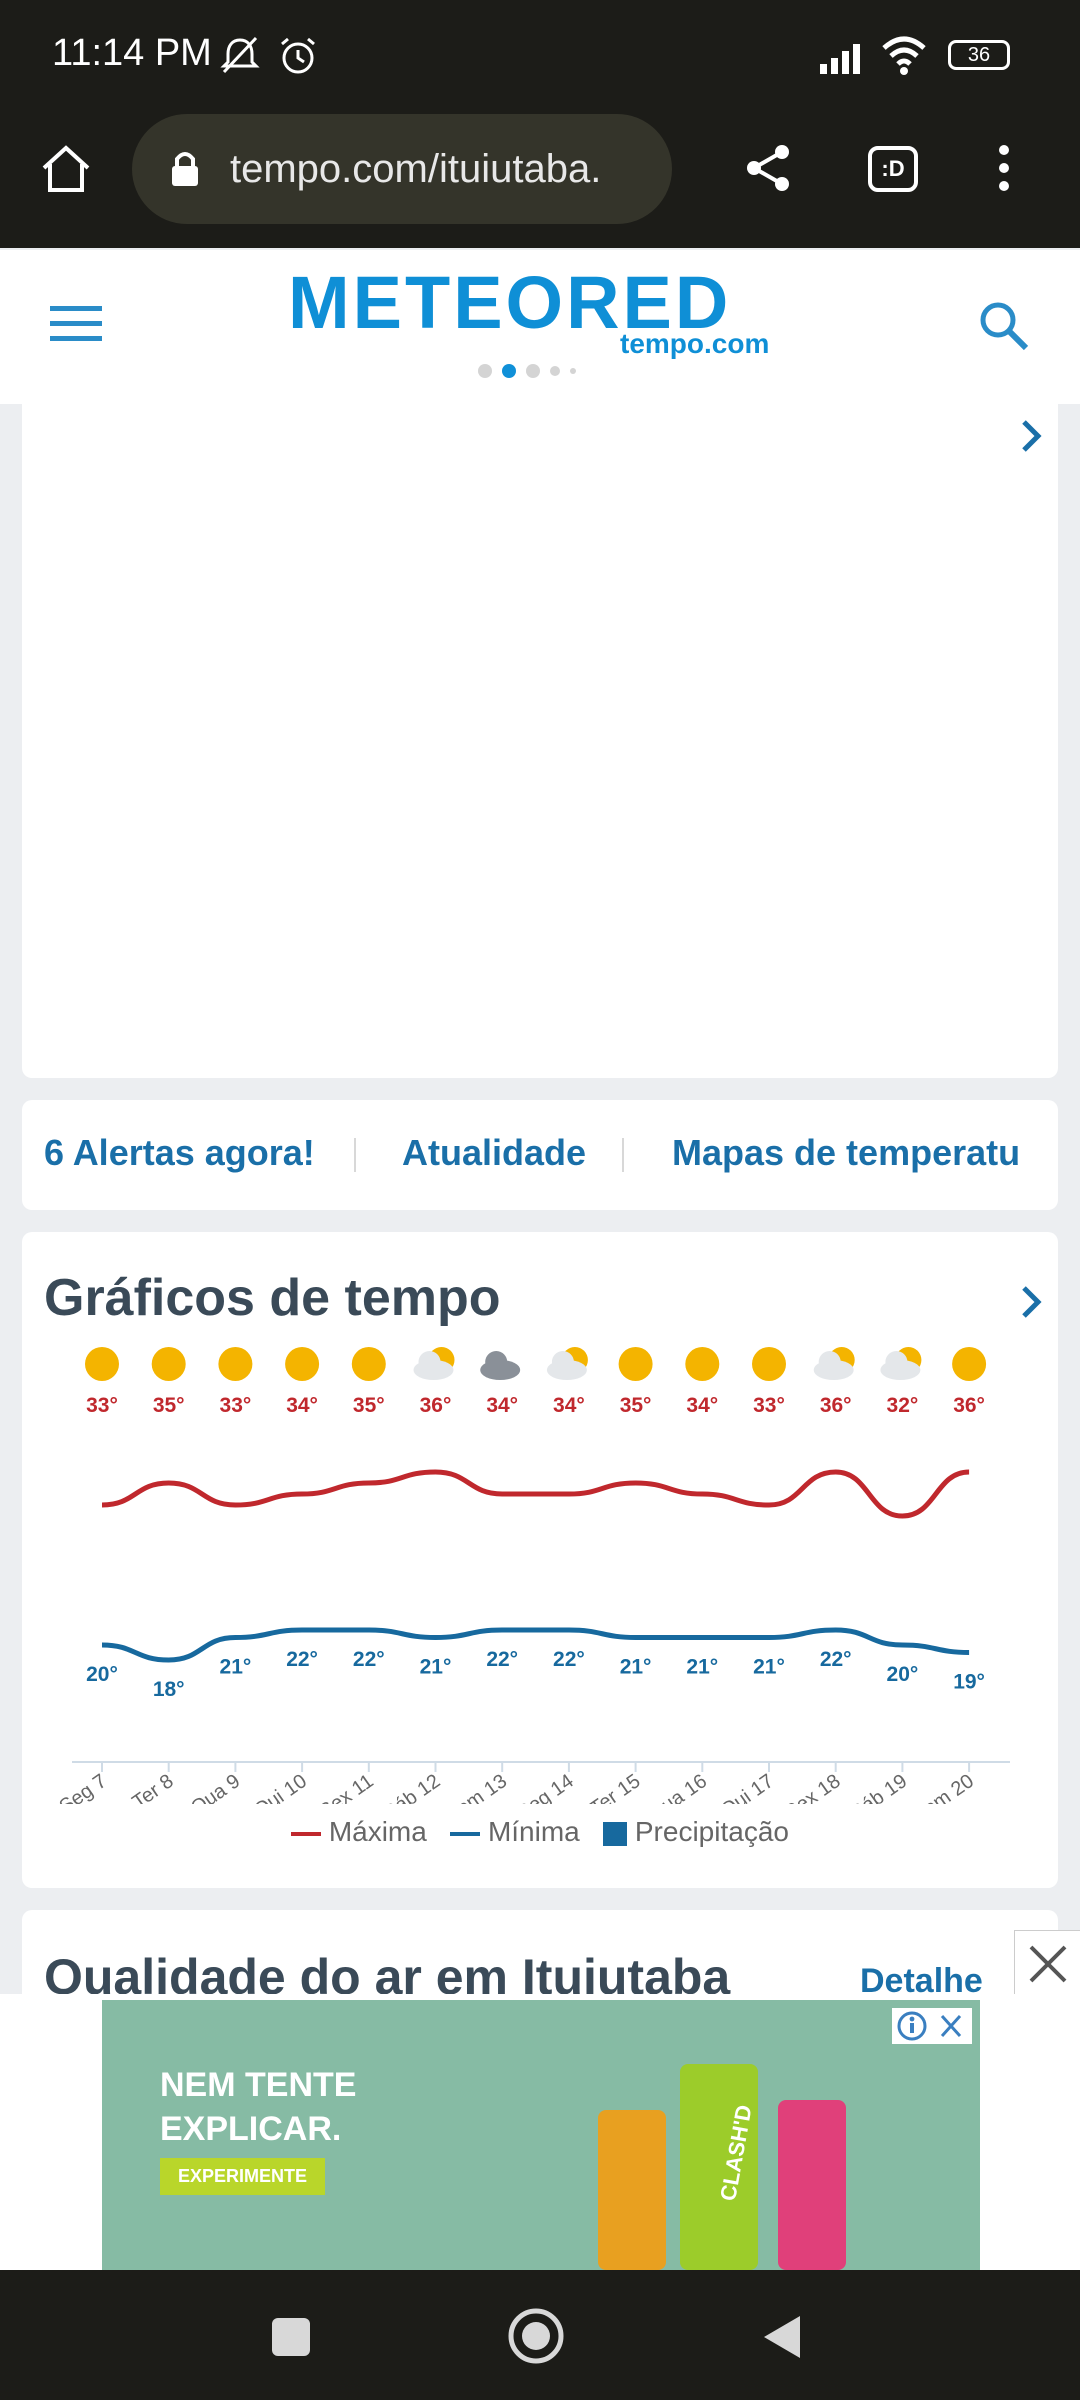 The width and height of the screenshot is (1080, 2400). What do you see at coordinates (615, 1833) in the screenshot?
I see `legend-precip-swatch` at bounding box center [615, 1833].